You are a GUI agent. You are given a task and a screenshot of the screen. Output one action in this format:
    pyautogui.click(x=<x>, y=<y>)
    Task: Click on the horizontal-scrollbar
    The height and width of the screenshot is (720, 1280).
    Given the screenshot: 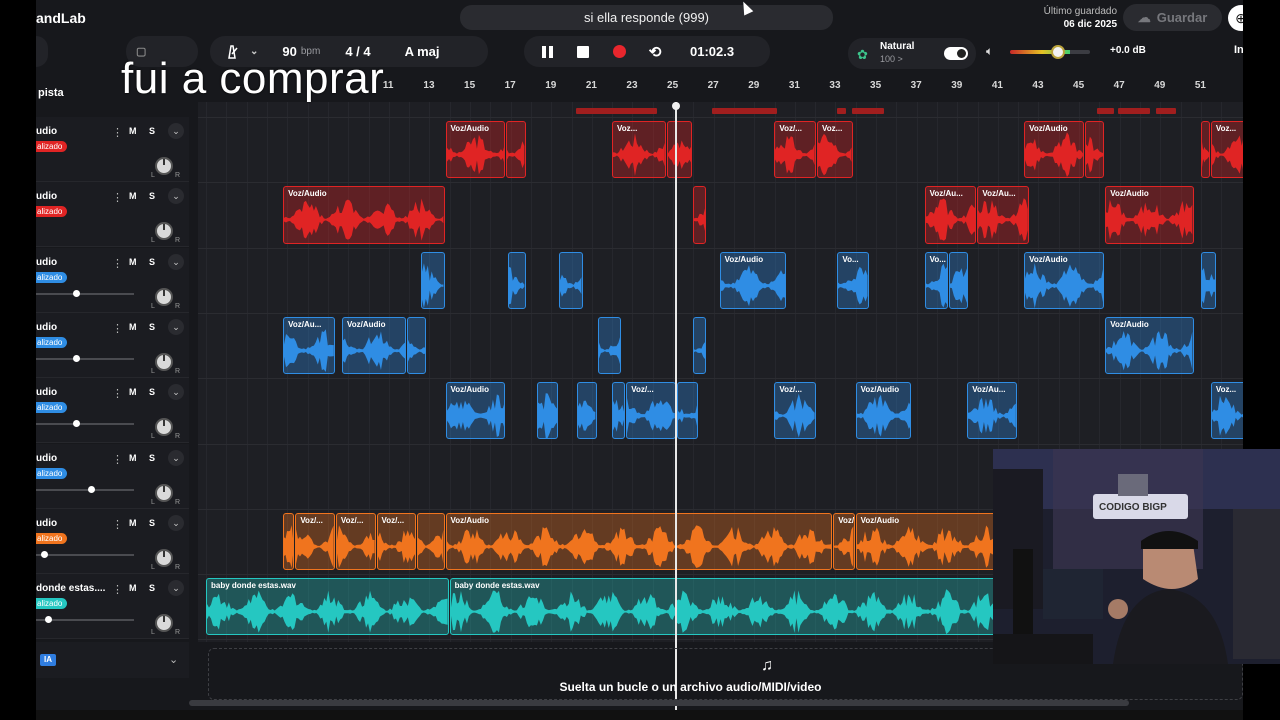 What is the action you would take?
    pyautogui.click(x=659, y=703)
    